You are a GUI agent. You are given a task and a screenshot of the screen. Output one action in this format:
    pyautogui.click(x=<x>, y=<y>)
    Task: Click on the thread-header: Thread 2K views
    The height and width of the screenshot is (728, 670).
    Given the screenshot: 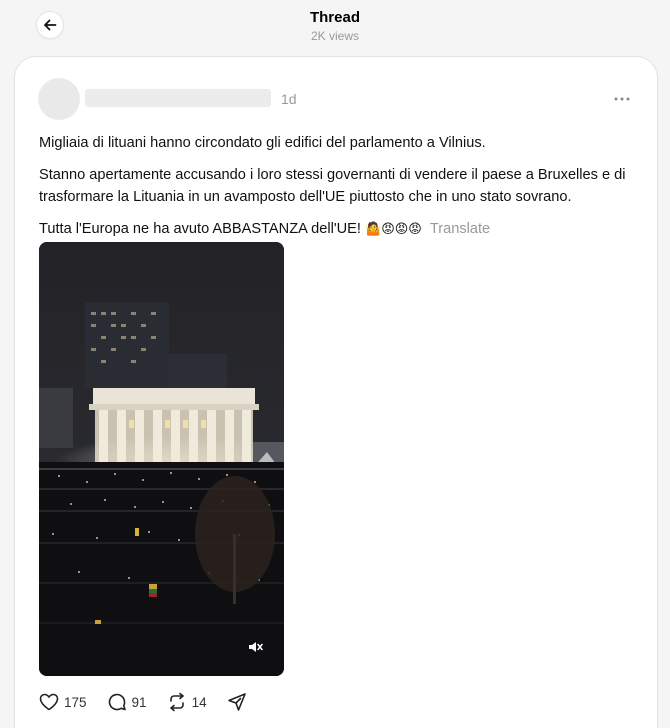 What is the action you would take?
    pyautogui.click(x=335, y=28)
    